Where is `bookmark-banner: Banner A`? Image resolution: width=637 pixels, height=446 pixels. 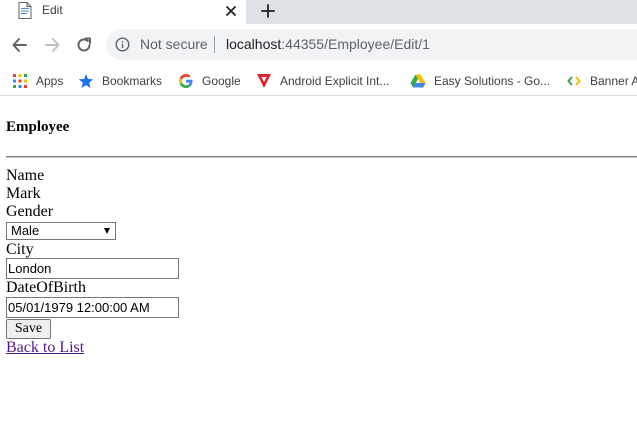 bookmark-banner: Banner A is located at coordinates (601, 80).